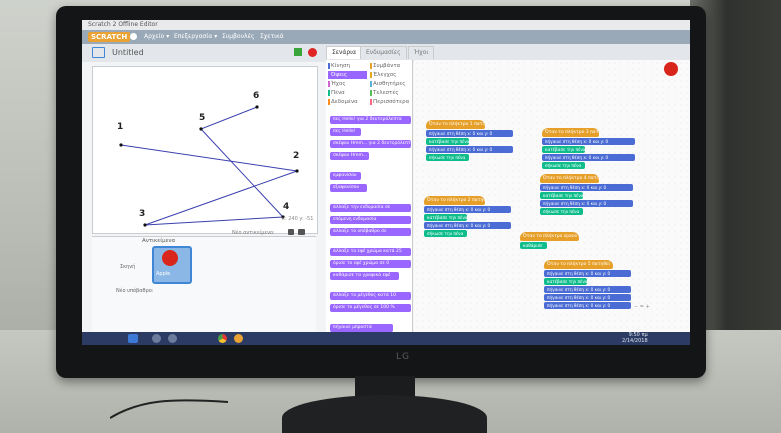 This screenshot has width=781, height=433. Describe the element at coordinates (370, 144) in the screenshot. I see `palette-block: σκέψου Hmm... για 2 δευτερόλεπτα` at that location.